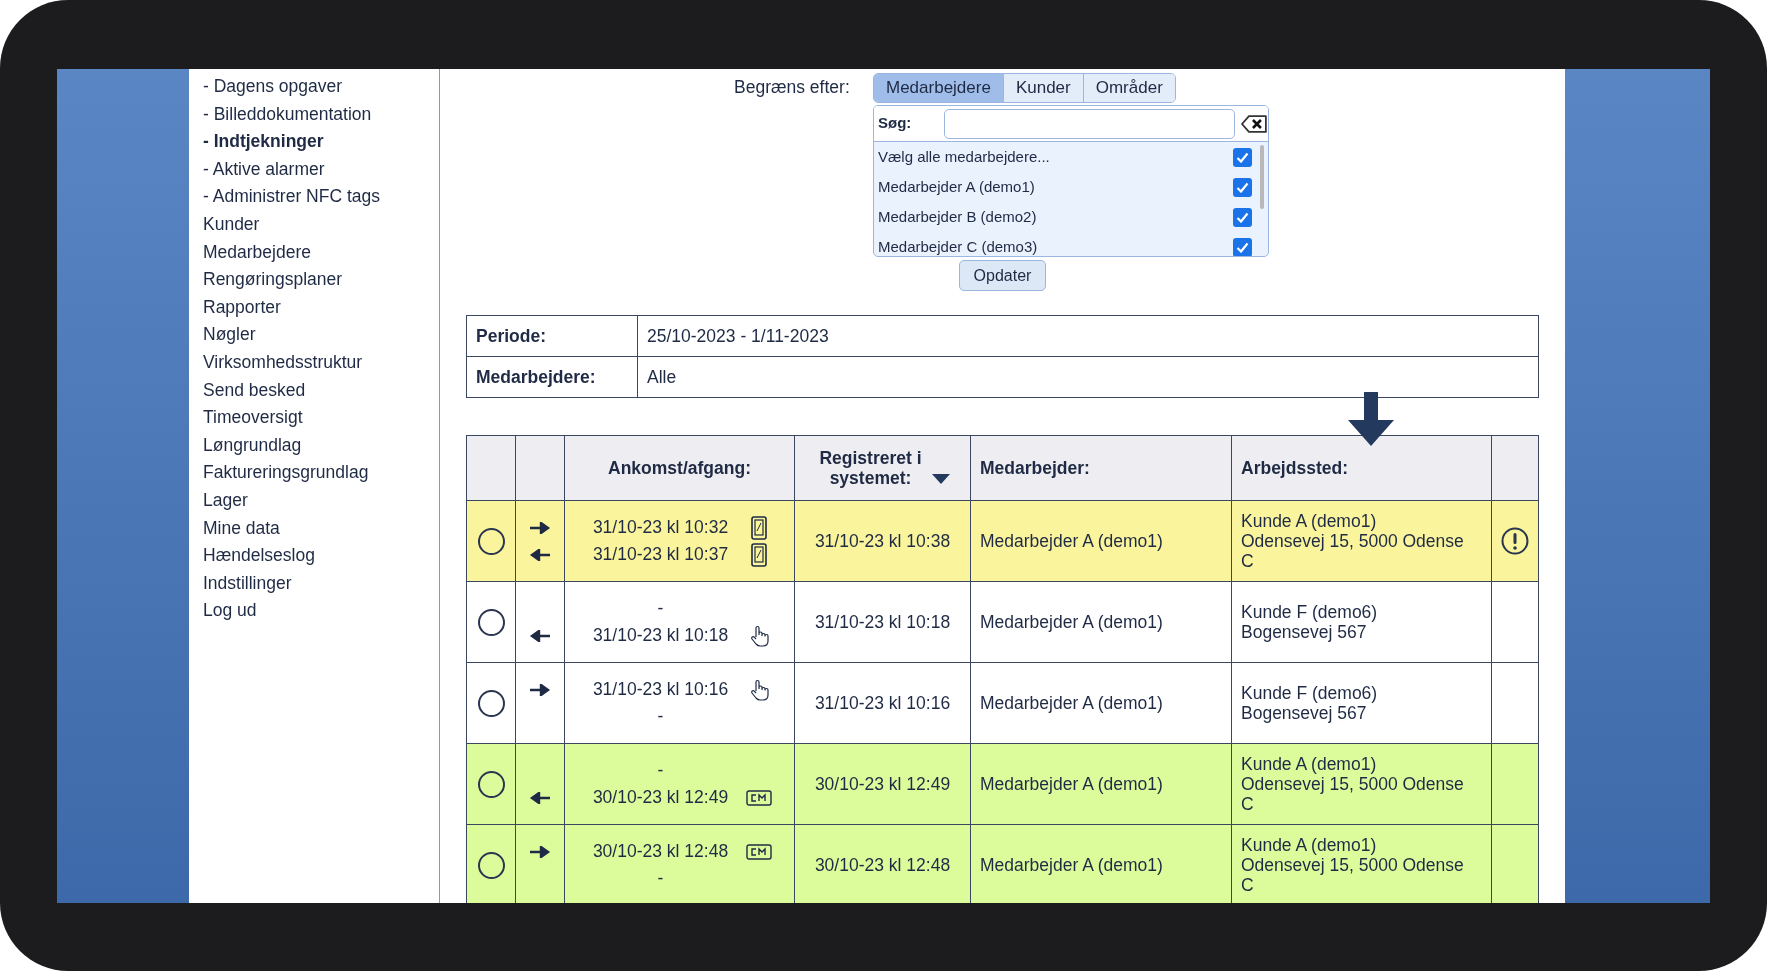 The height and width of the screenshot is (971, 1767). Describe the element at coordinates (552, 377) in the screenshot. I see `info-label: Medarbejdere:` at that location.